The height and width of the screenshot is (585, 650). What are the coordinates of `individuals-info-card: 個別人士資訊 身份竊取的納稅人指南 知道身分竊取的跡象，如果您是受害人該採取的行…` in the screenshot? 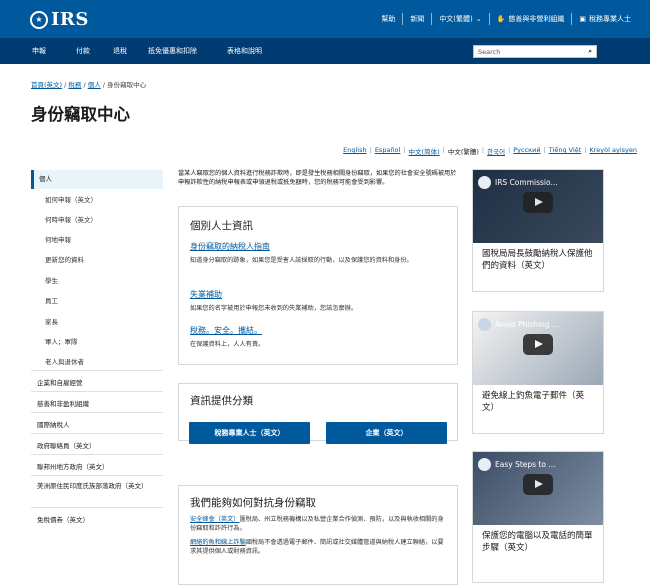 It's located at (318, 285).